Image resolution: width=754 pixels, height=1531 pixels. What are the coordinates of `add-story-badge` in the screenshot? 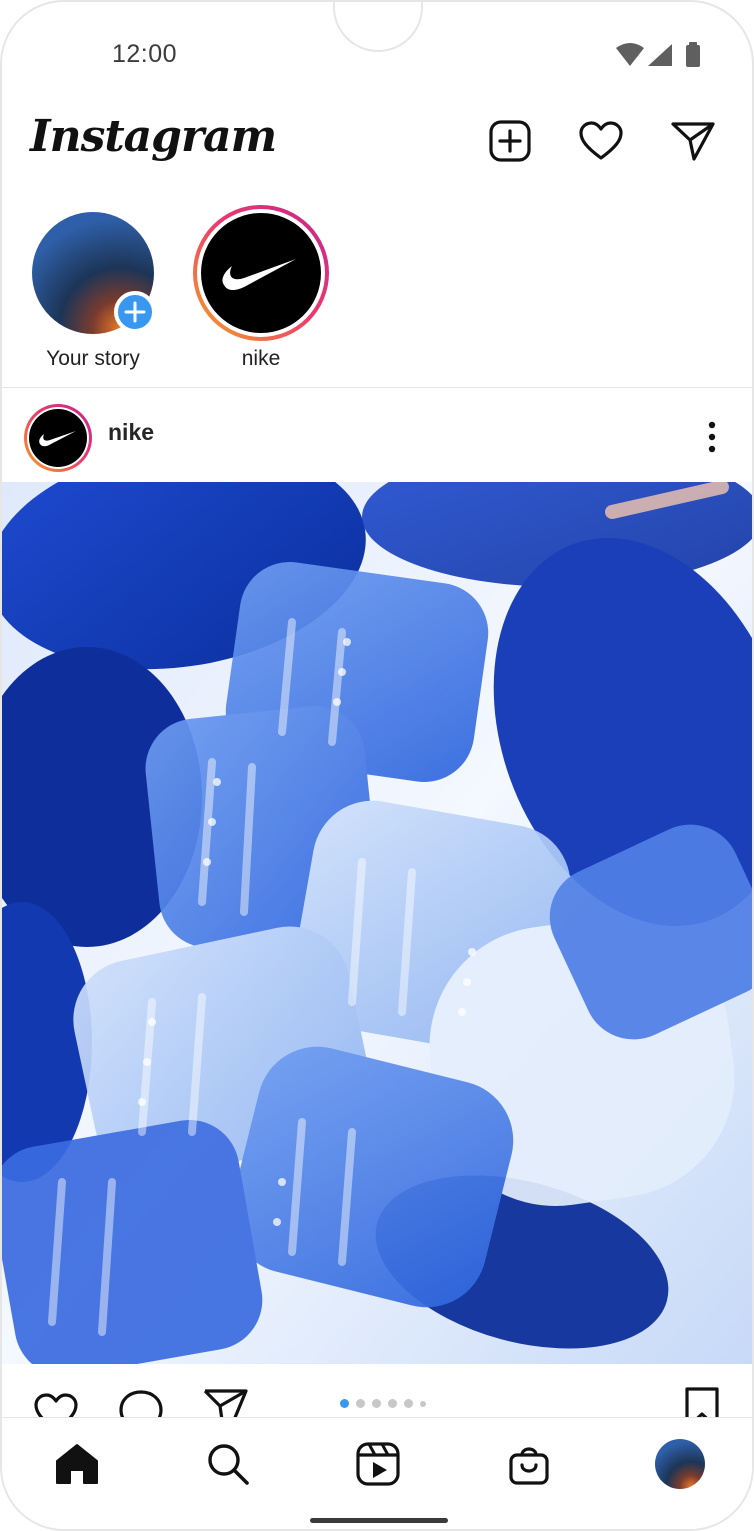 It's located at (135, 312).